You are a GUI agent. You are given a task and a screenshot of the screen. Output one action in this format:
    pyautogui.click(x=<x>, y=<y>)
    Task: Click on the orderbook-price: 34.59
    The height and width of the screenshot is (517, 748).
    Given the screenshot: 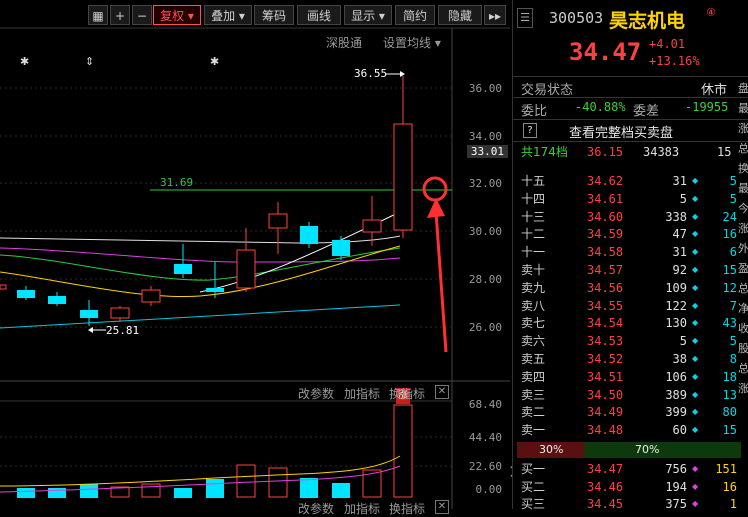 What is the action you would take?
    pyautogui.click(x=605, y=234)
    